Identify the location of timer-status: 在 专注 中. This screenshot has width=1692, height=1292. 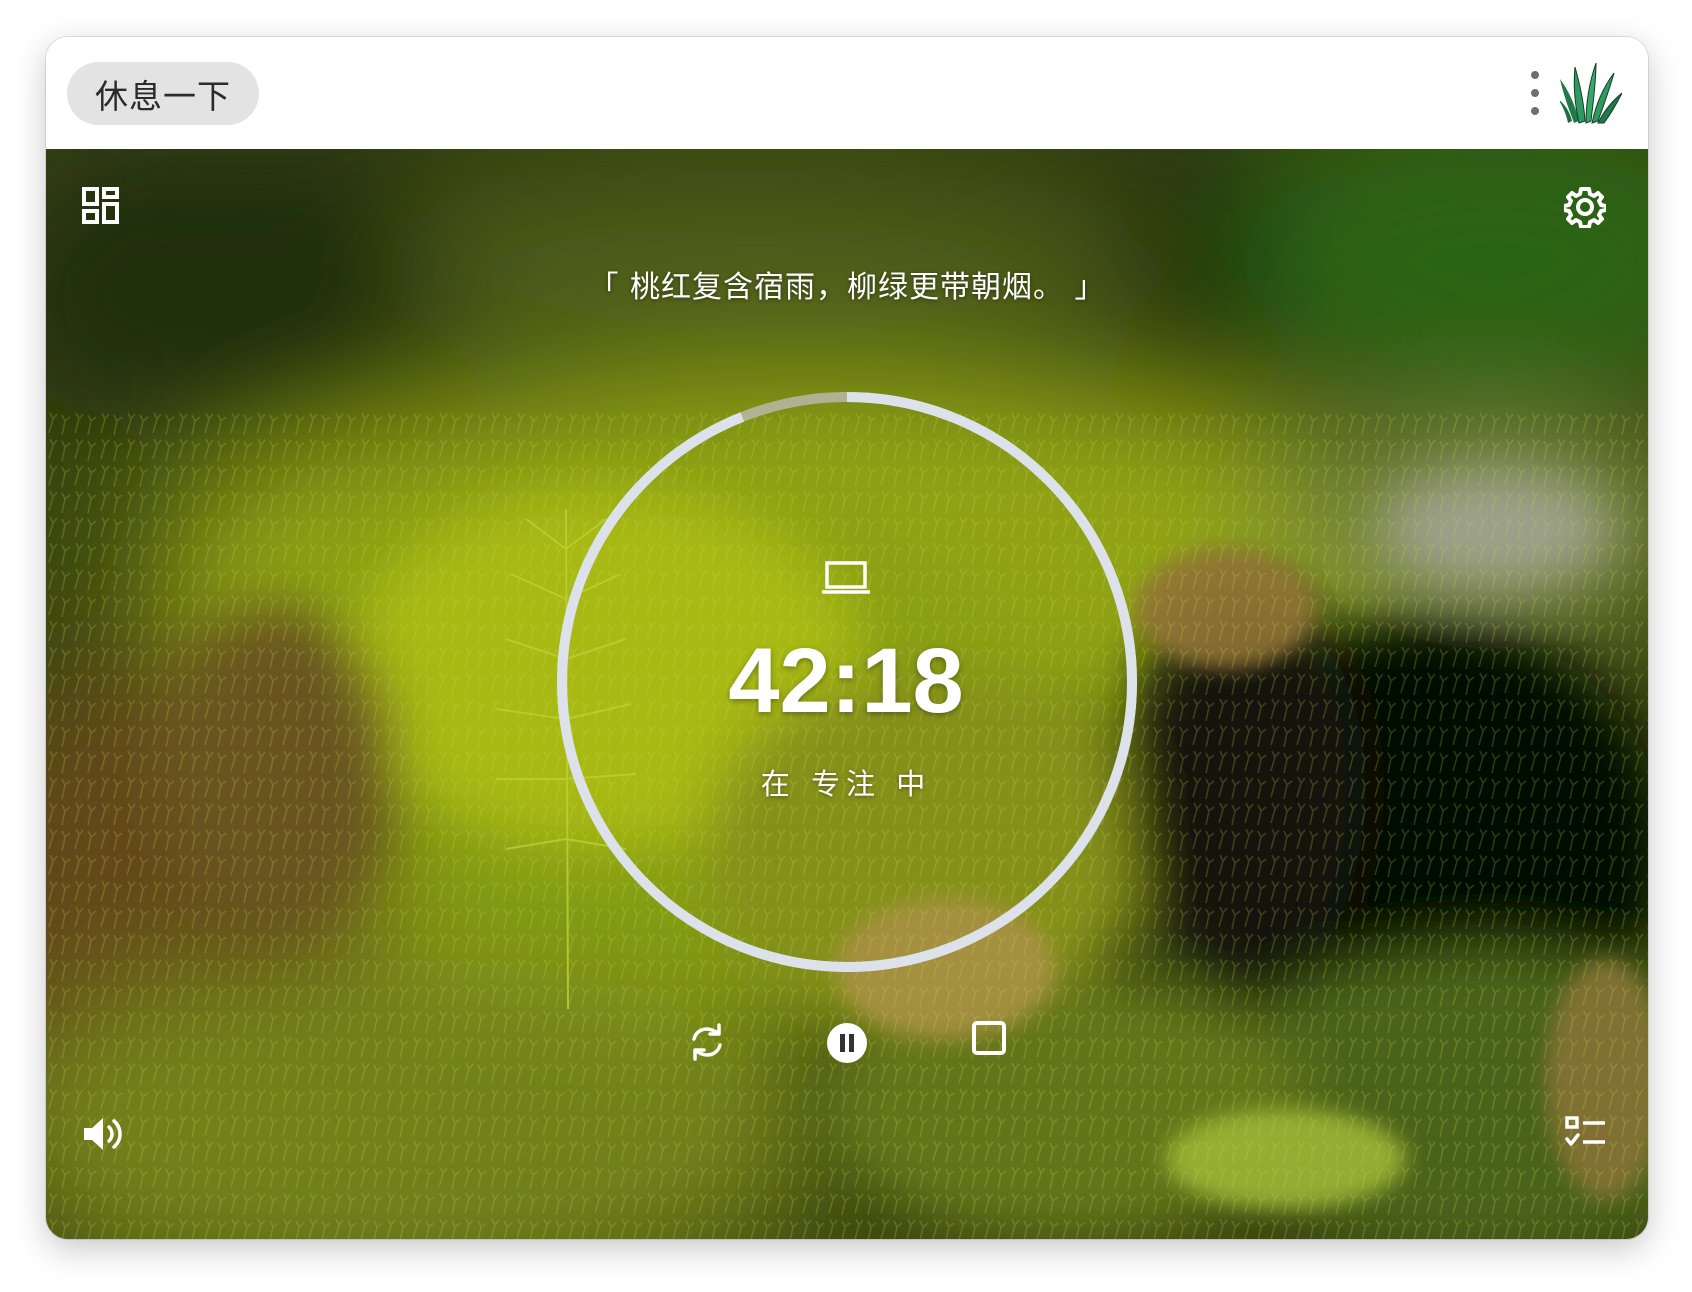
(846, 784).